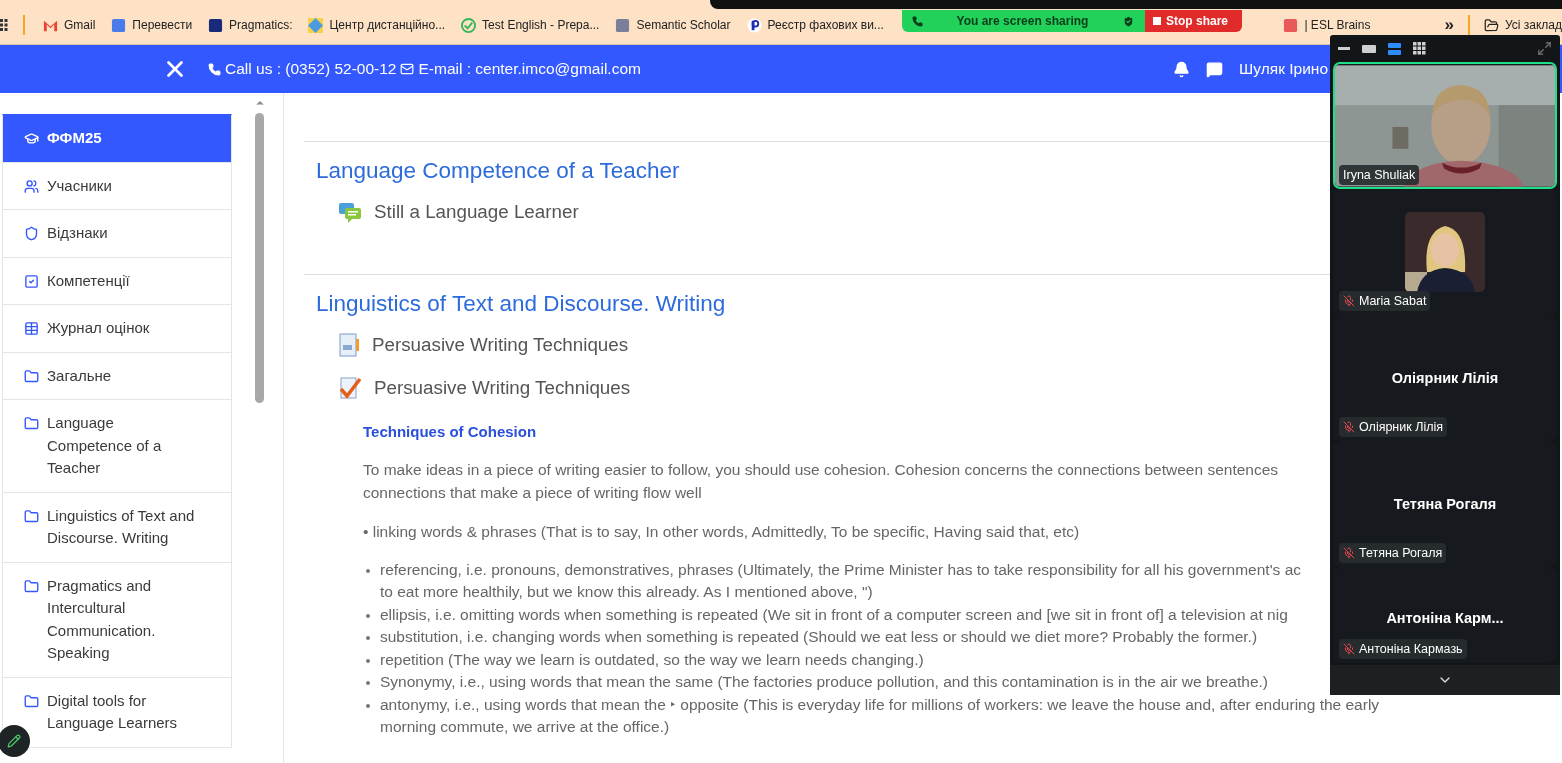 The image size is (1562, 763). I want to click on bullet-text: to eat more healthily, but we know this already. As I mentioned above, "), so click(626, 592).